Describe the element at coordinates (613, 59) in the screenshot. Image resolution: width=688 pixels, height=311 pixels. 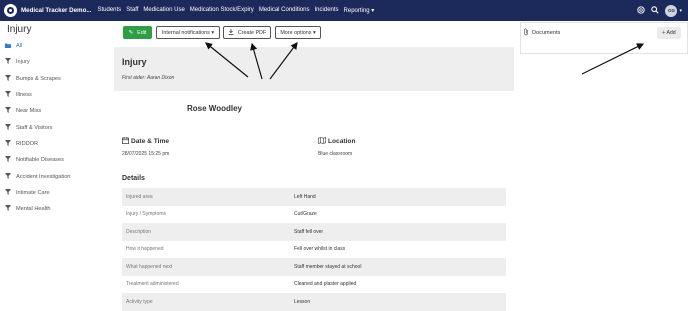
I see `arrow-to-add-document` at that location.